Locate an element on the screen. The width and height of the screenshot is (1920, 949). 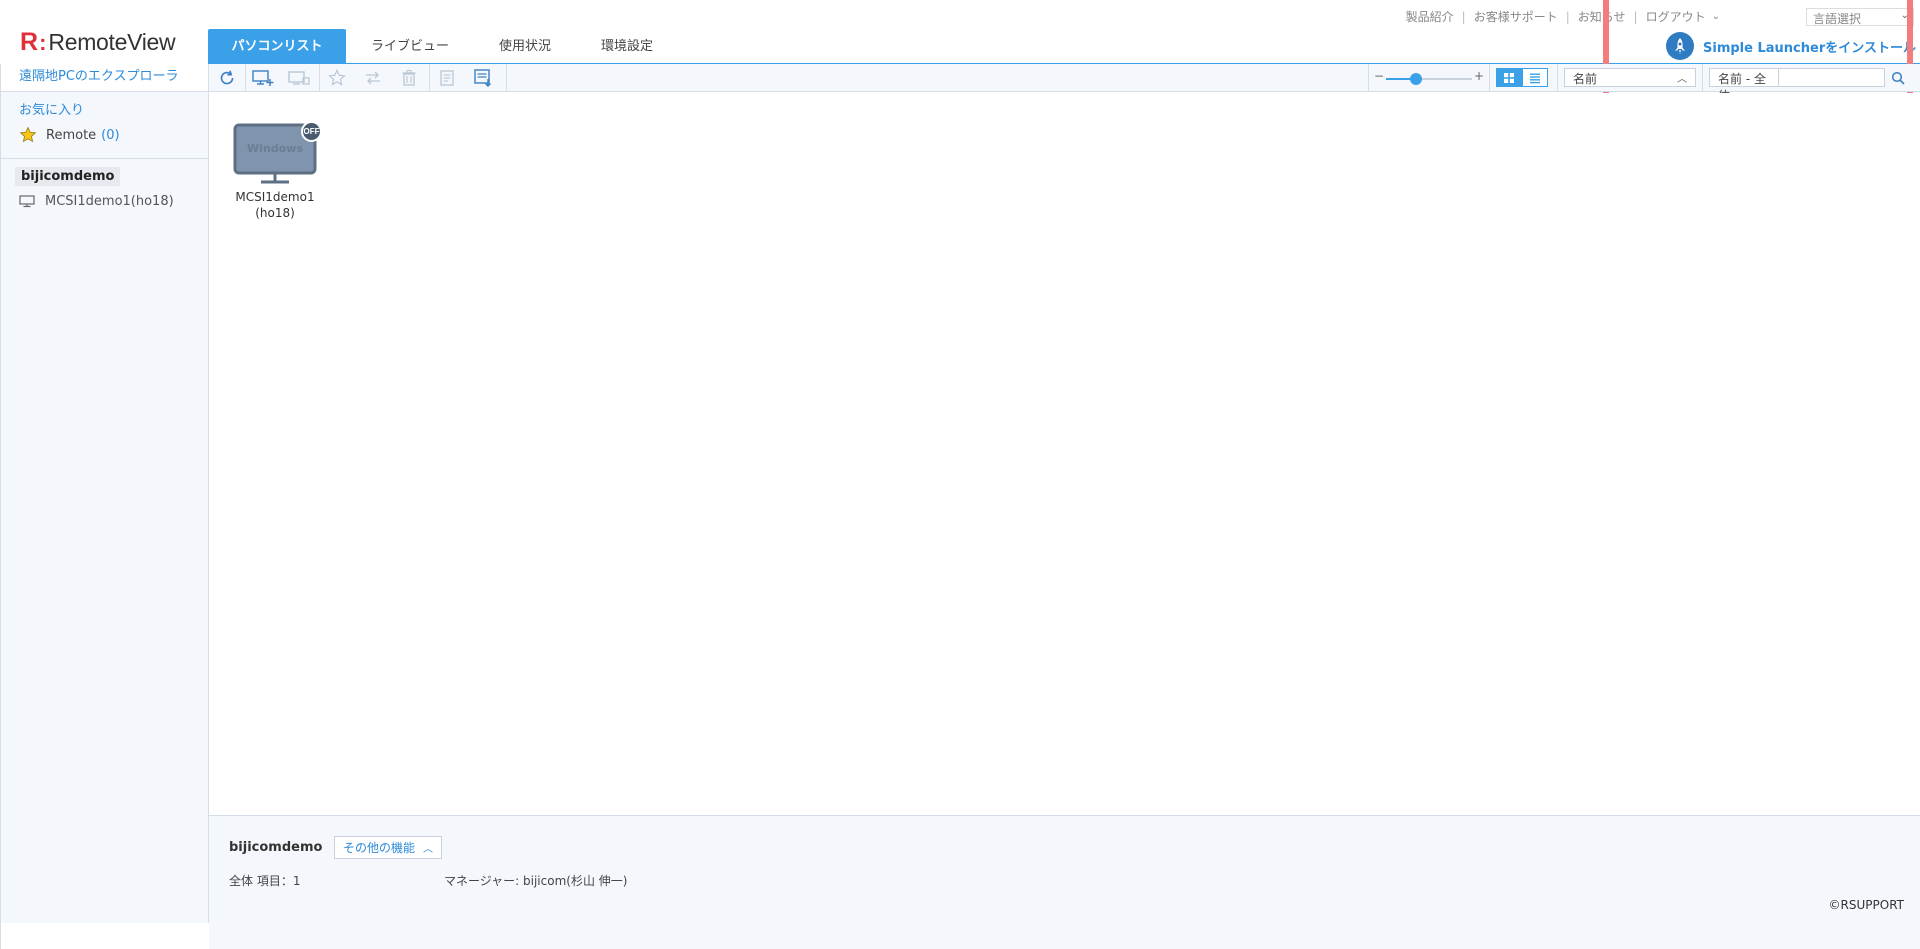
sort-select: 名前 ︿ is located at coordinates (1630, 77).